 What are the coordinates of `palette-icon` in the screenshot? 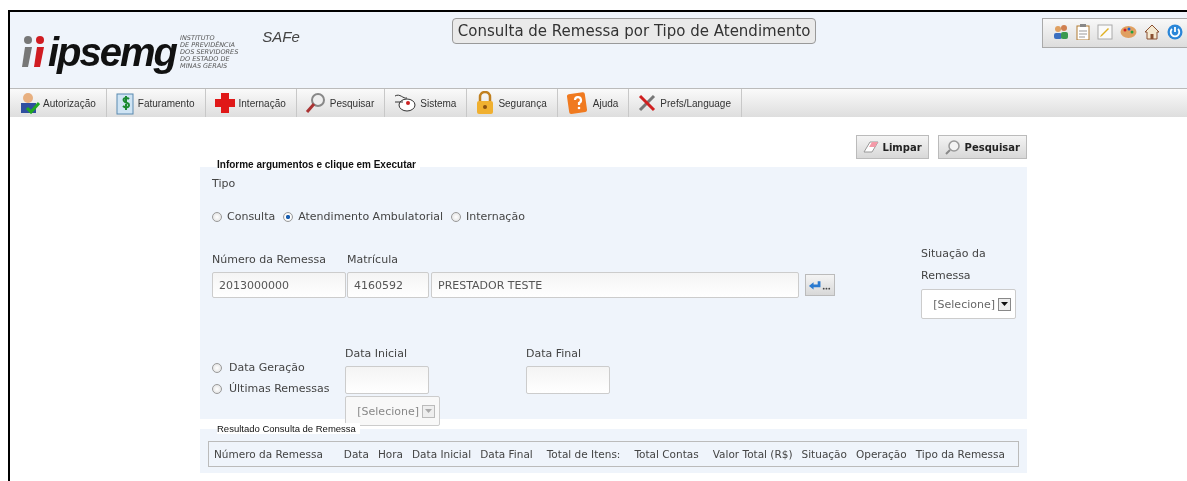 It's located at (1128, 32).